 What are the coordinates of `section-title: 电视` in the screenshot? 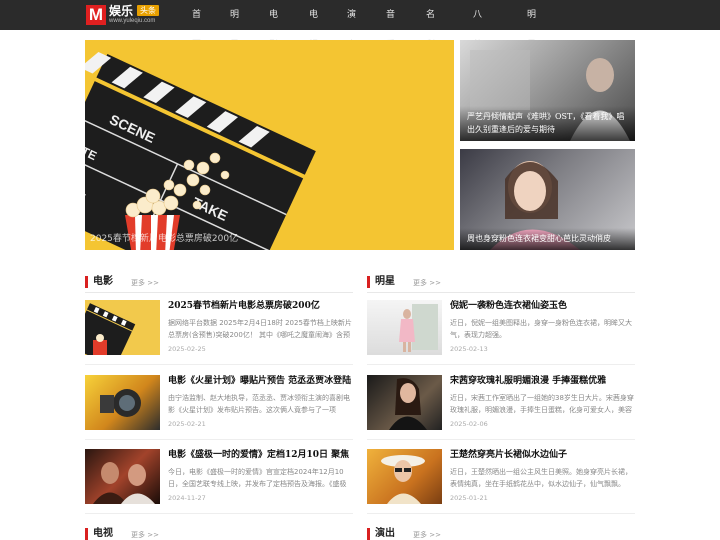 It's located at (103, 533).